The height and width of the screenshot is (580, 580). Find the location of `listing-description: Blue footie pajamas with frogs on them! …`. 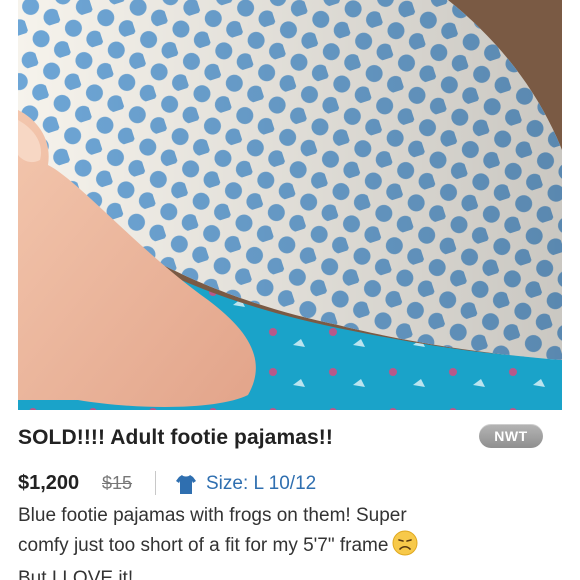

listing-description: Blue footie pajamas with frogs on them! … is located at coordinates (293, 541).